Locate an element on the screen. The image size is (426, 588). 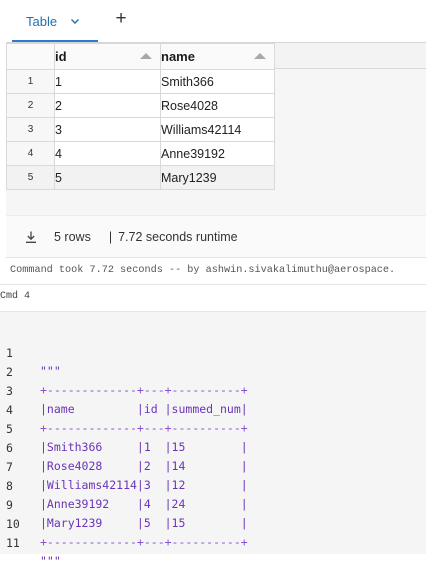
code-line: 3 |name |id |summed_num| is located at coordinates (213, 390).